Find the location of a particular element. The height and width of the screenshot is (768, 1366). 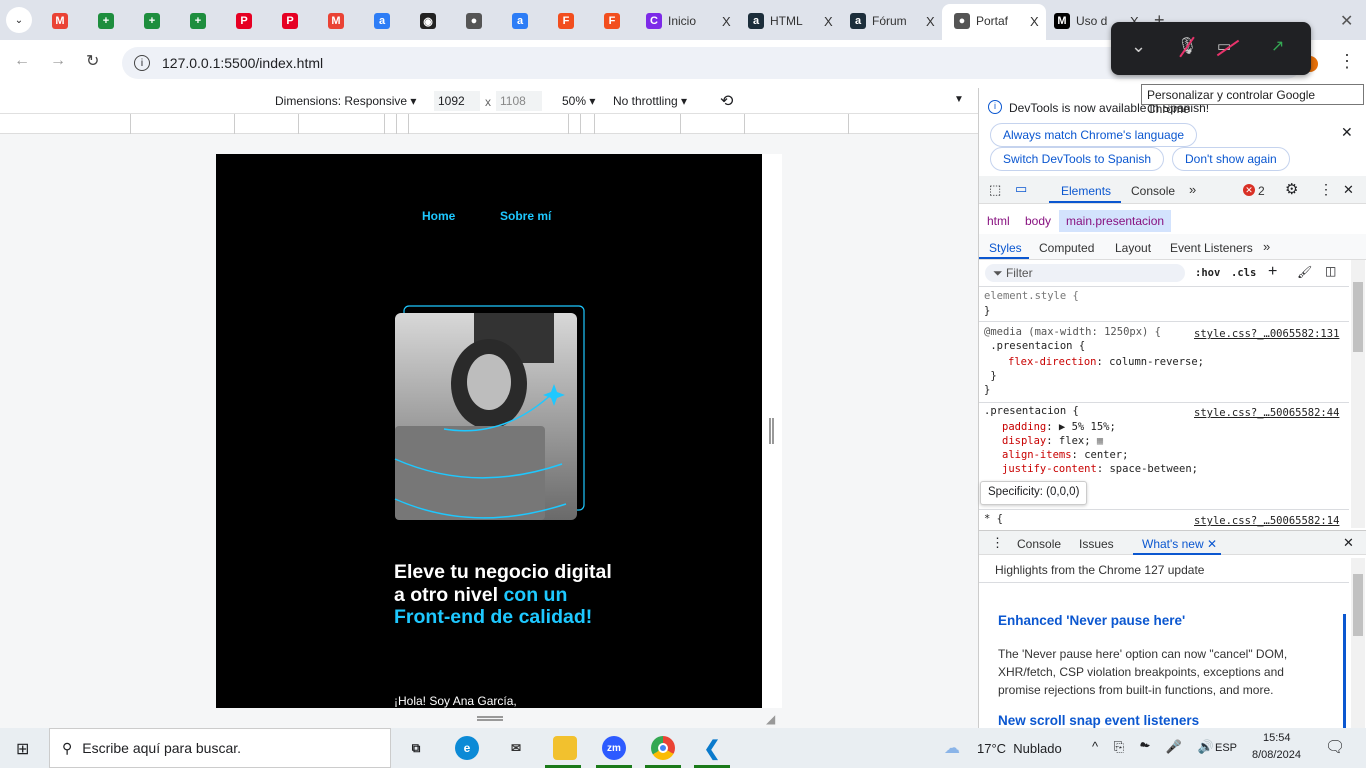

weather-text: 17°C Nublado is located at coordinates (1019, 748).